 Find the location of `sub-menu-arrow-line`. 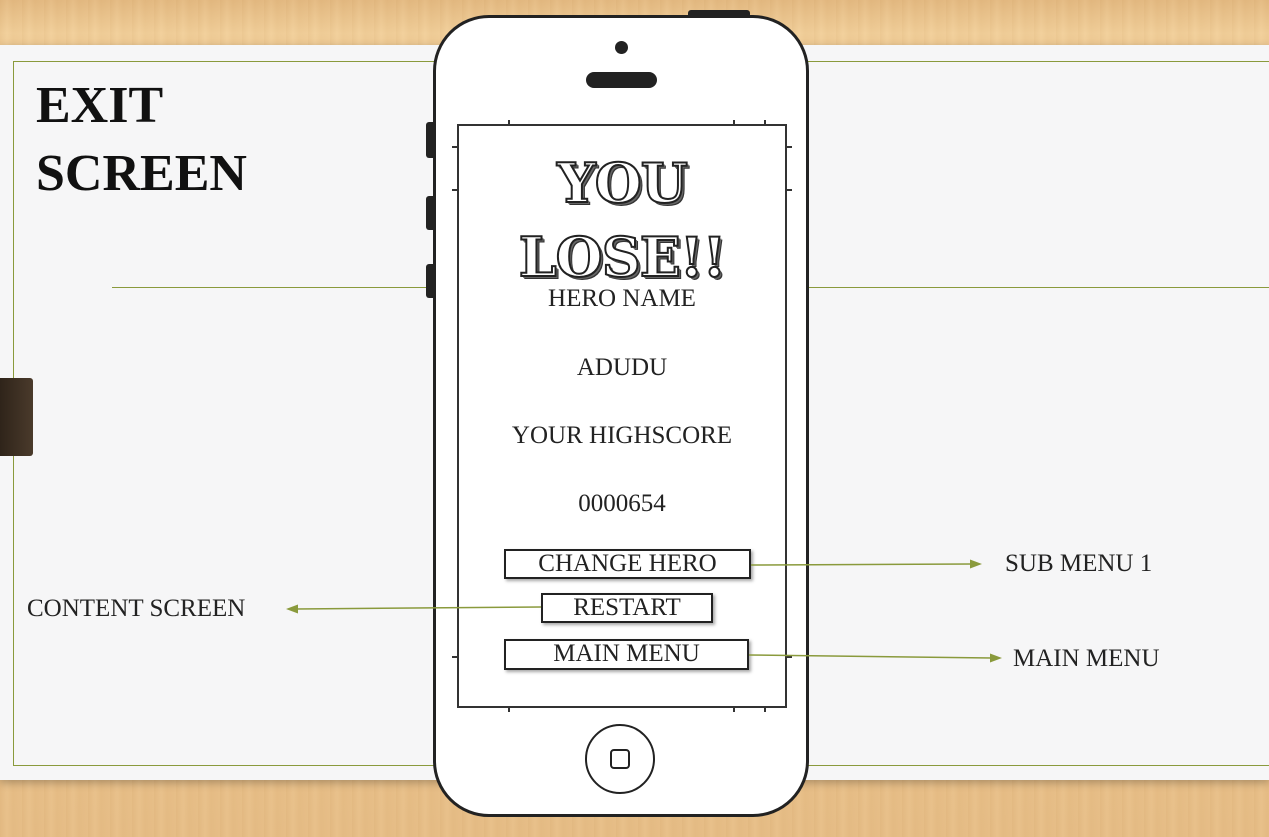

sub-menu-arrow-line is located at coordinates (861, 564).